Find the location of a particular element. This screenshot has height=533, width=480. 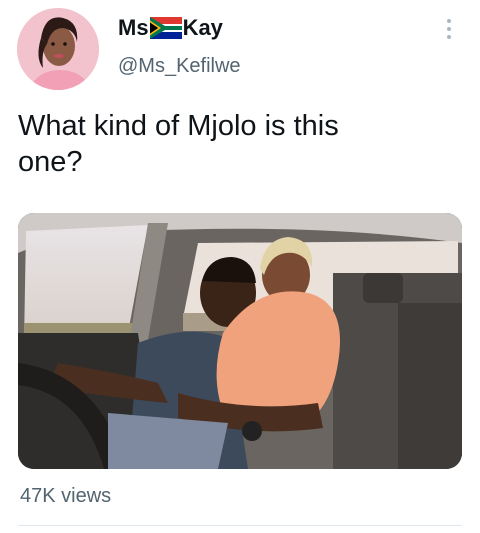

display-name-last: Kay is located at coordinates (202, 27).